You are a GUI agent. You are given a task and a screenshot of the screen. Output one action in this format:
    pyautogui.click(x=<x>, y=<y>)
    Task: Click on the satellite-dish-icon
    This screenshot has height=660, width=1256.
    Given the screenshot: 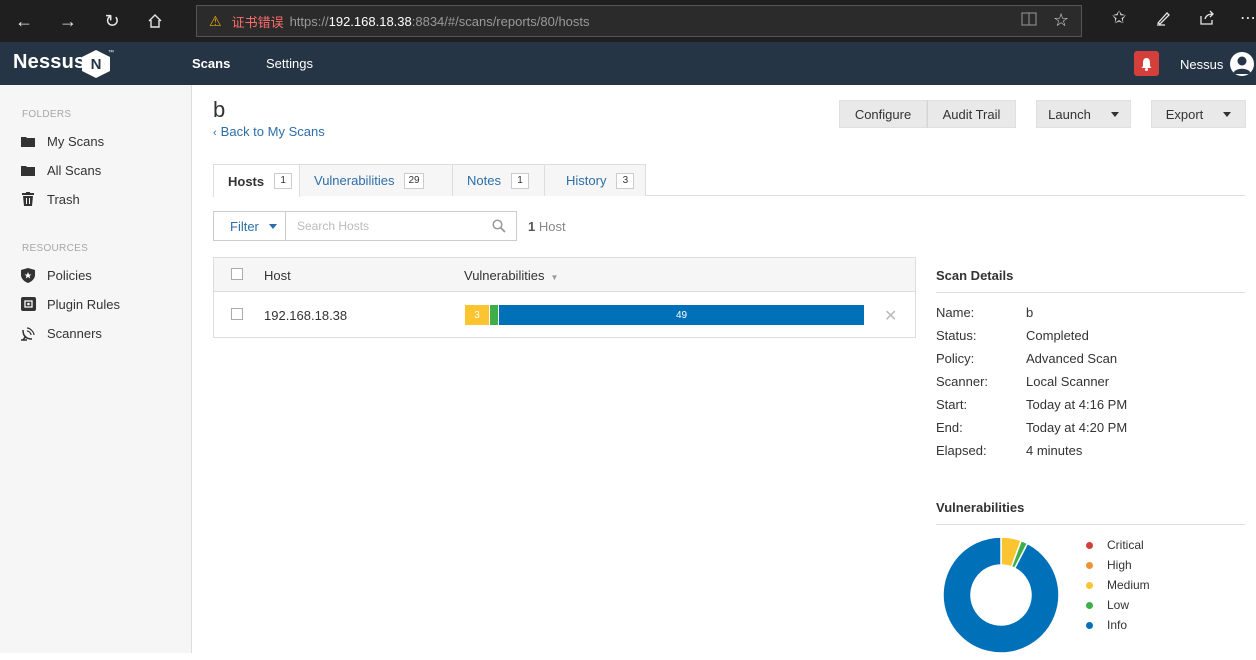 What is the action you would take?
    pyautogui.click(x=28, y=333)
    